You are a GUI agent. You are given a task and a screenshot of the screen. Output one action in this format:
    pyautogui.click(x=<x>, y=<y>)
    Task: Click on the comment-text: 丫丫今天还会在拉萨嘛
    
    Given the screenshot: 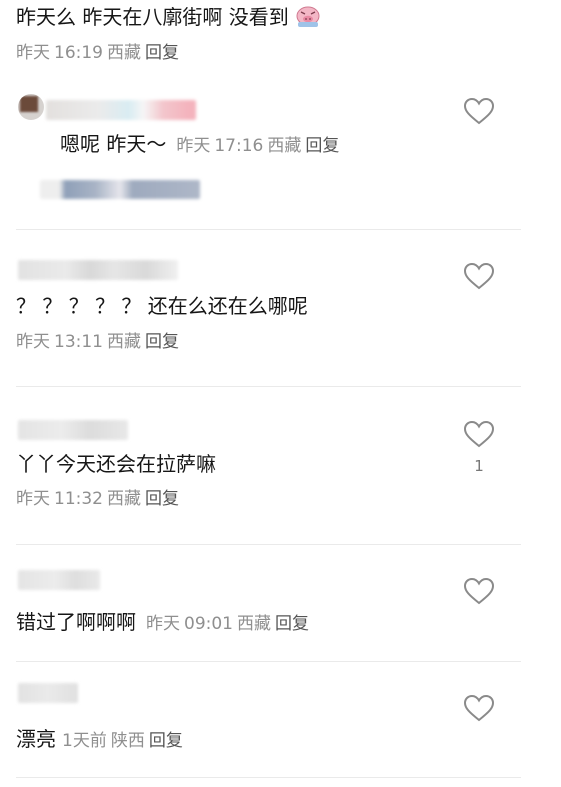 What is the action you would take?
    pyautogui.click(x=116, y=464)
    